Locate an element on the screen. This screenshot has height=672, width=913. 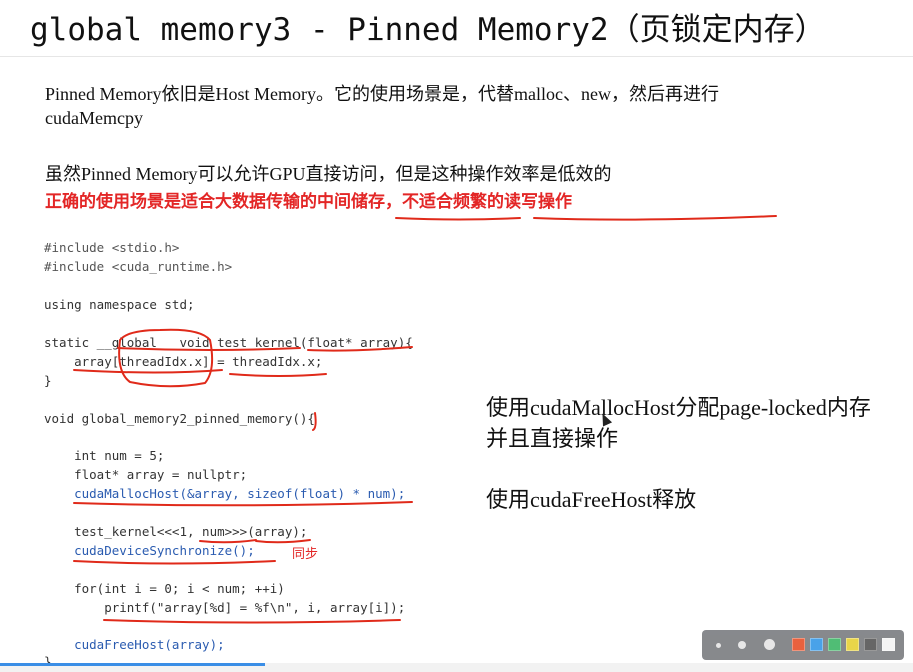
code-kernel-end: } is located at coordinates (48, 380).